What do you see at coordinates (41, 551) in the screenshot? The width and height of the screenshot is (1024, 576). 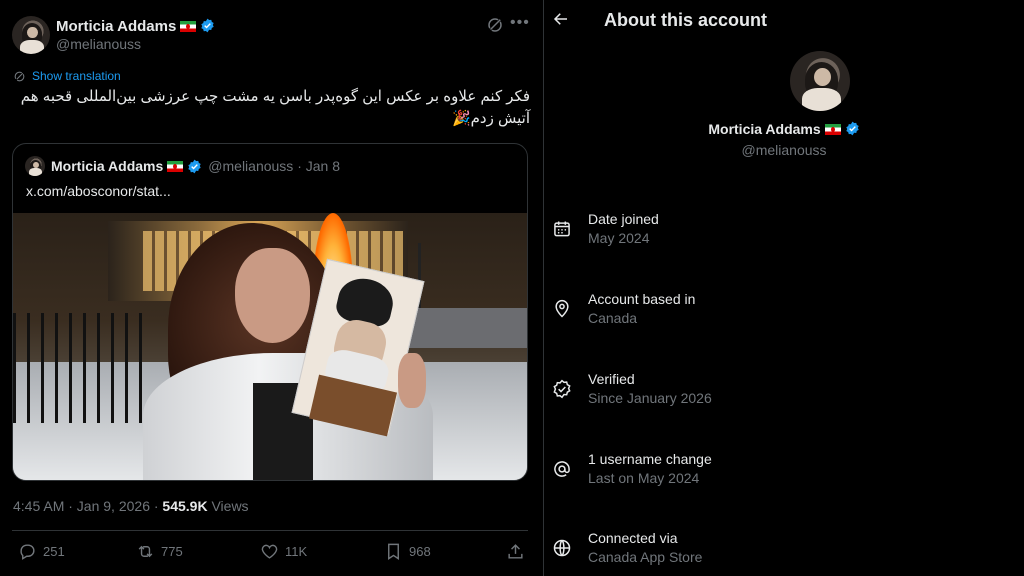 I see `reply-button: 251` at bounding box center [41, 551].